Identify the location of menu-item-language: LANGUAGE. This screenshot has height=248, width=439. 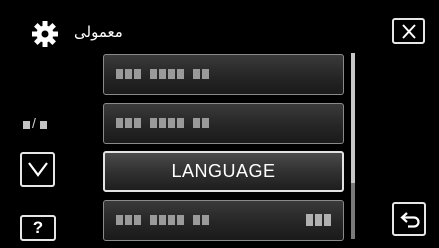
(223, 171).